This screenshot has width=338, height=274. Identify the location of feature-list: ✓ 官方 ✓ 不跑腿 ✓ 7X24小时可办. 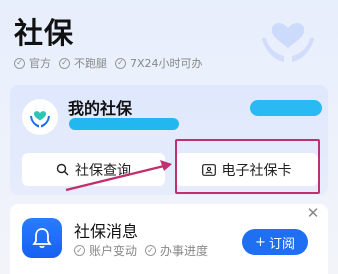
(108, 63).